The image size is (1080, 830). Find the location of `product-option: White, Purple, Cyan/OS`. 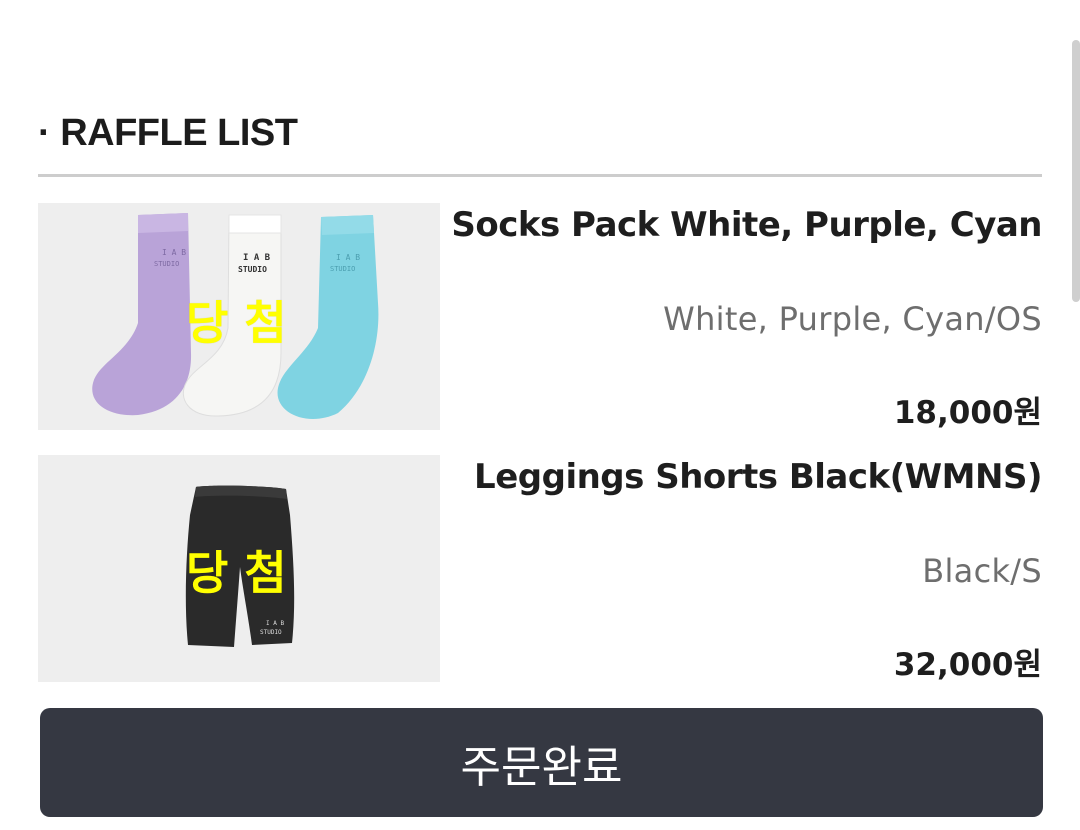

product-option: White, Purple, Cyan/OS is located at coordinates (852, 319).